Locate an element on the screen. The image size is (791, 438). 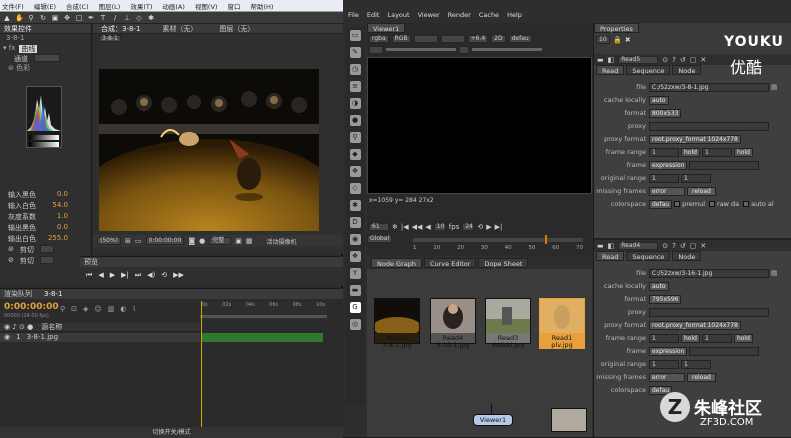
play-back-icon: ◀ is located at coordinates (427, 227).